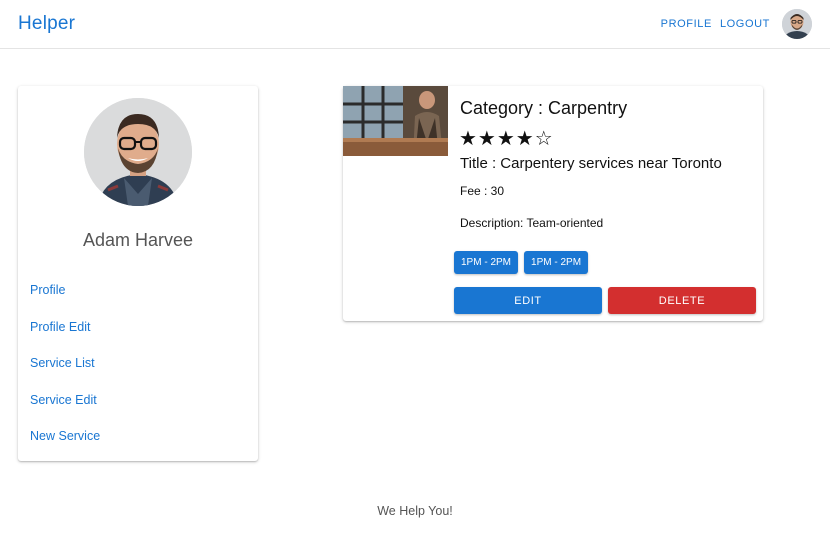  What do you see at coordinates (138, 240) in the screenshot?
I see `profile-name: Adam Harvee` at bounding box center [138, 240].